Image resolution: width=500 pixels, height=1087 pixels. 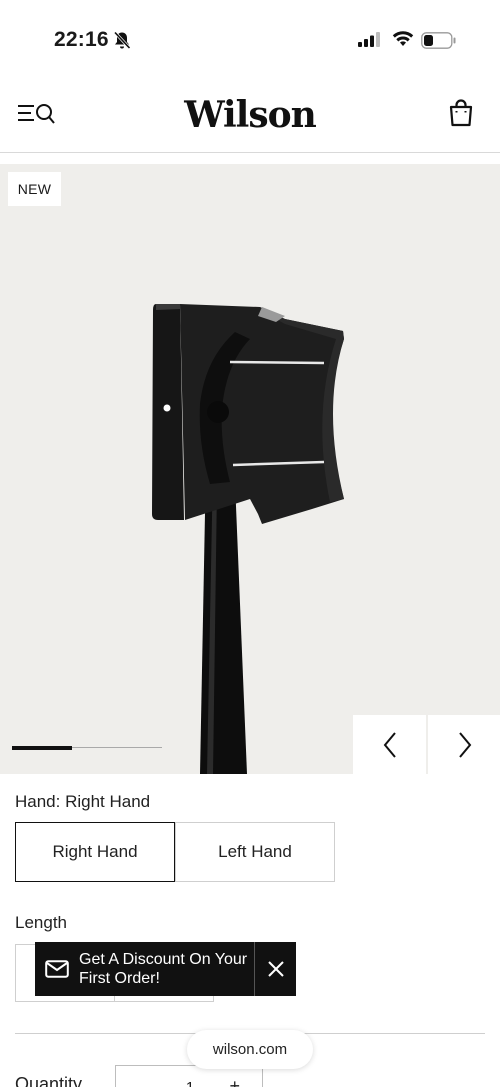 I want to click on hand-label: Hand: Right Hand, so click(x=83, y=801).